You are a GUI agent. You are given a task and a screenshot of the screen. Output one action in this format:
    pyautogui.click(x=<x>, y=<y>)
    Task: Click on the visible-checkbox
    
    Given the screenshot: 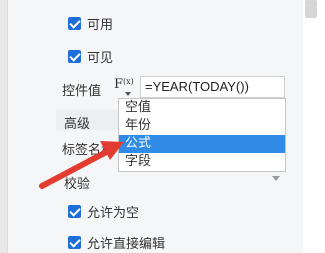 What is the action you would take?
    pyautogui.click(x=74, y=56)
    